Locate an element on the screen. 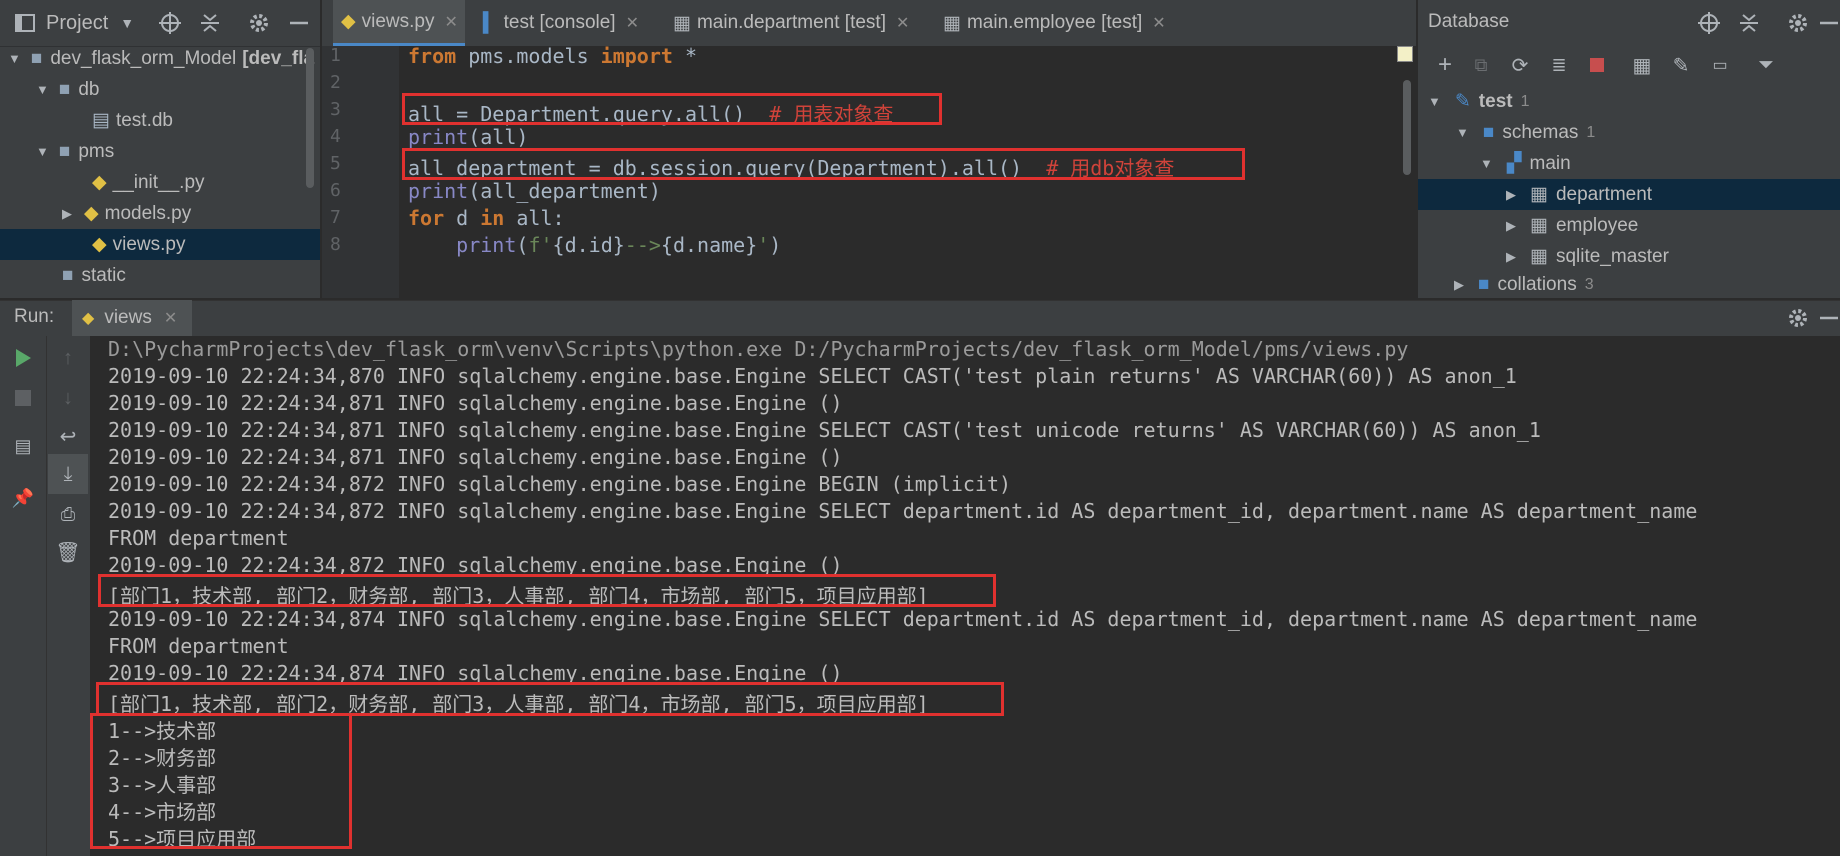 Image resolution: width=1840 pixels, height=856 pixels. rerun-icon is located at coordinates (23, 358).